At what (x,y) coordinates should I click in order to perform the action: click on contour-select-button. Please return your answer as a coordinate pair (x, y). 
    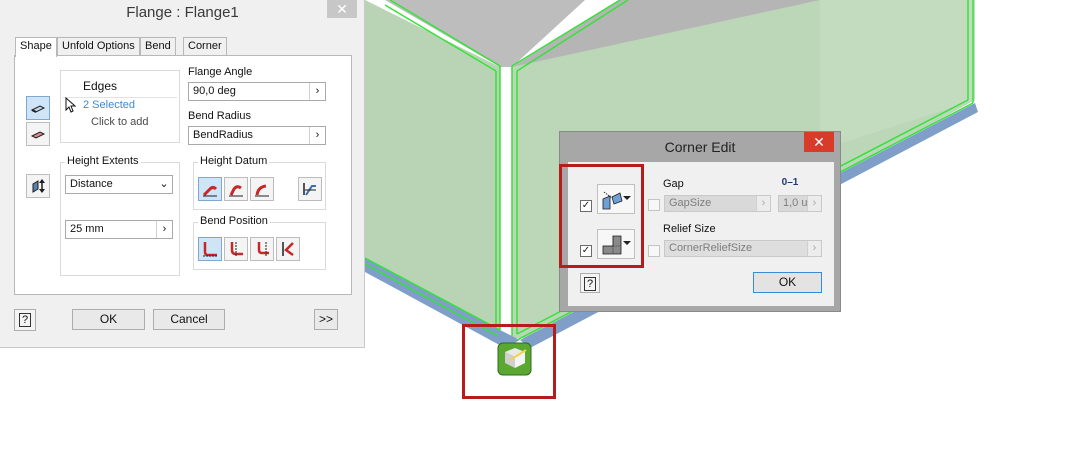
    Looking at the image, I should click on (38, 134).